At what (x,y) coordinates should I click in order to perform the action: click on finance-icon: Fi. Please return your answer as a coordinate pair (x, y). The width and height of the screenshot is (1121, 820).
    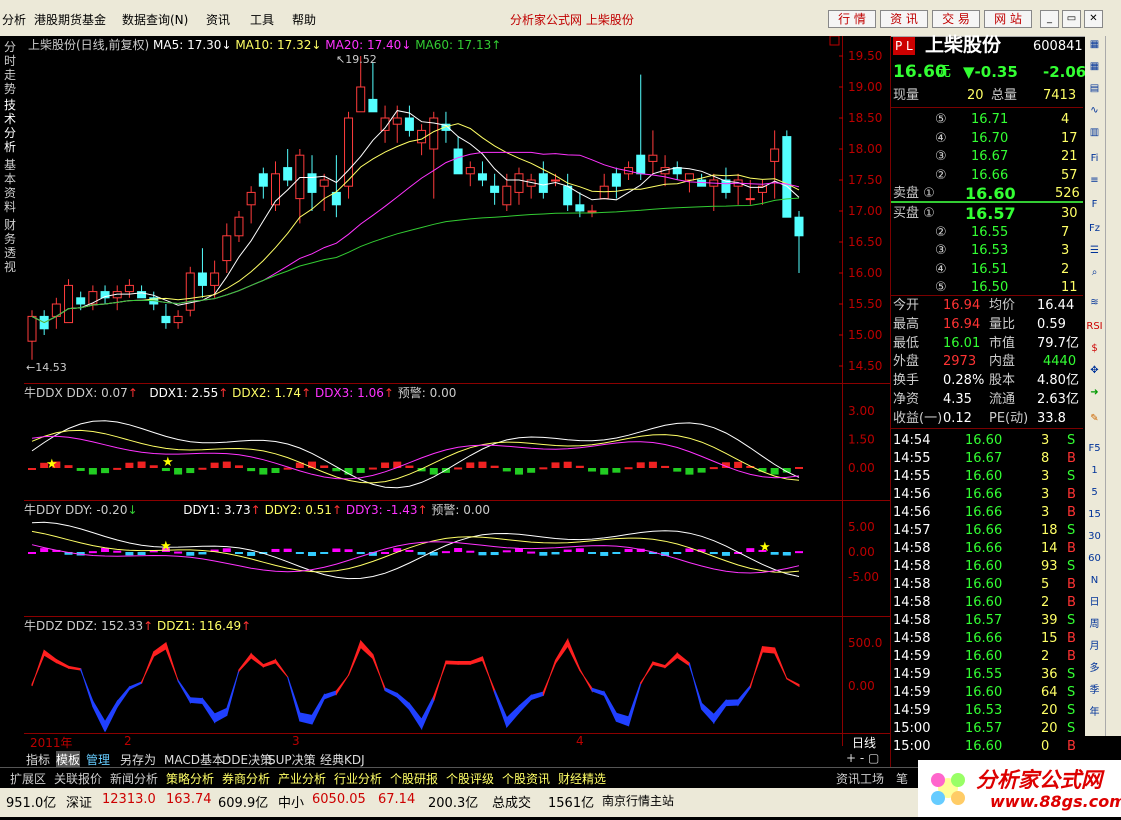
    Looking at the image, I should click on (1094, 158).